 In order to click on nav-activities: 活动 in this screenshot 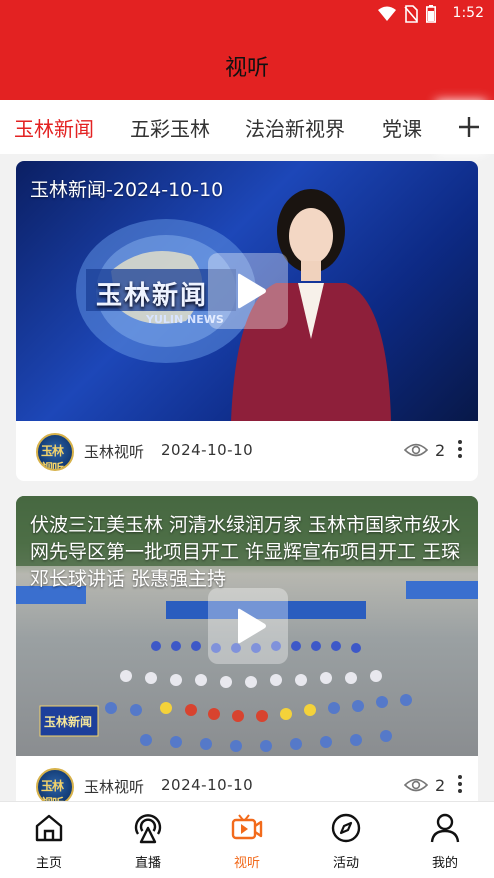, I will do `click(346, 840)`.